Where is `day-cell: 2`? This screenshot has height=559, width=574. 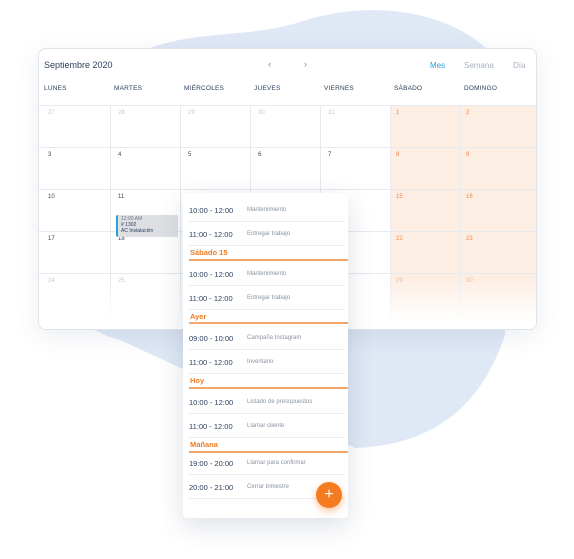
day-cell: 2 is located at coordinates (467, 113).